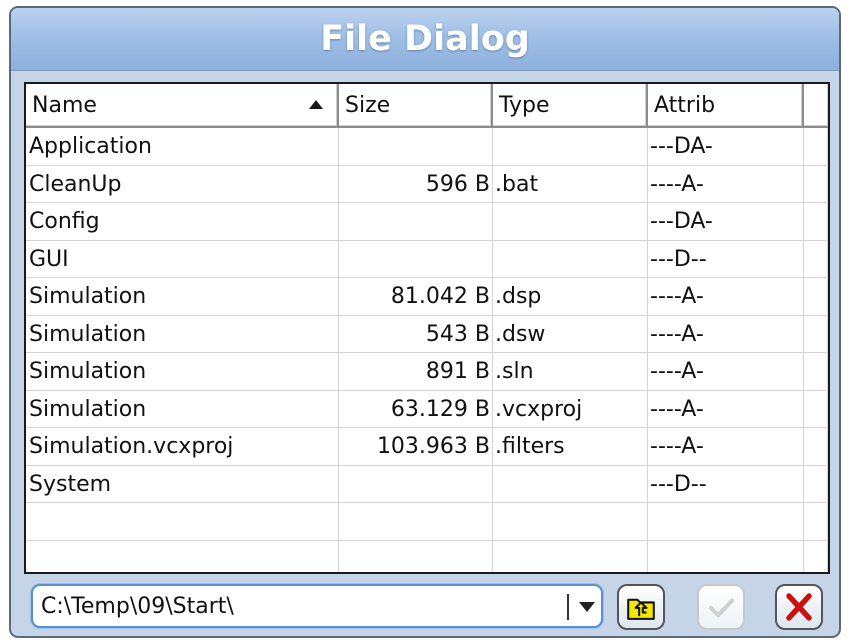  Describe the element at coordinates (816, 106) in the screenshot. I see `column-header-filler` at that location.